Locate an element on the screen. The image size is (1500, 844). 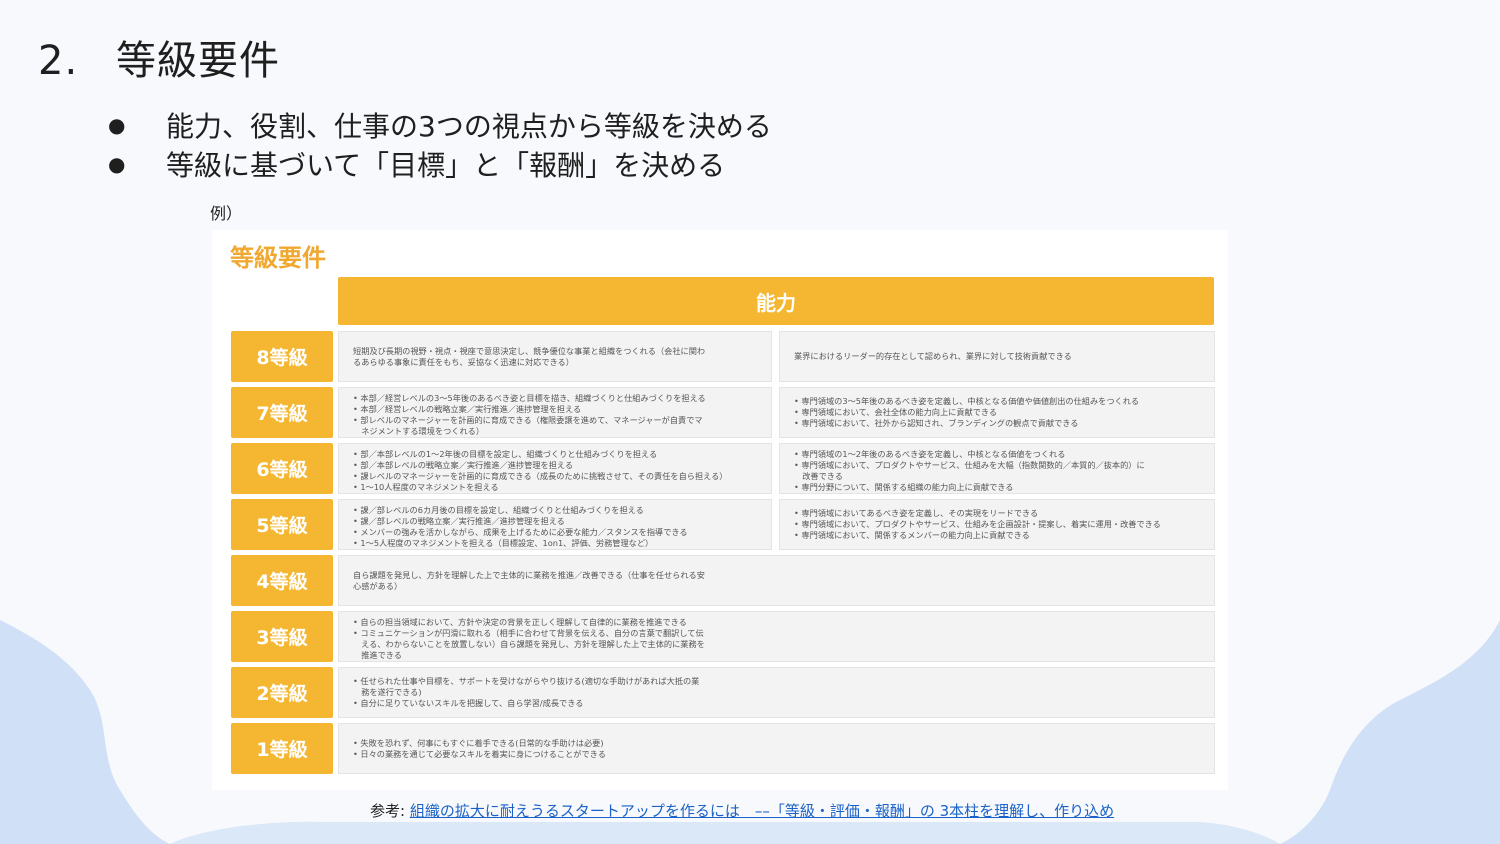
table-title: 等級要件 is located at coordinates (278, 258).